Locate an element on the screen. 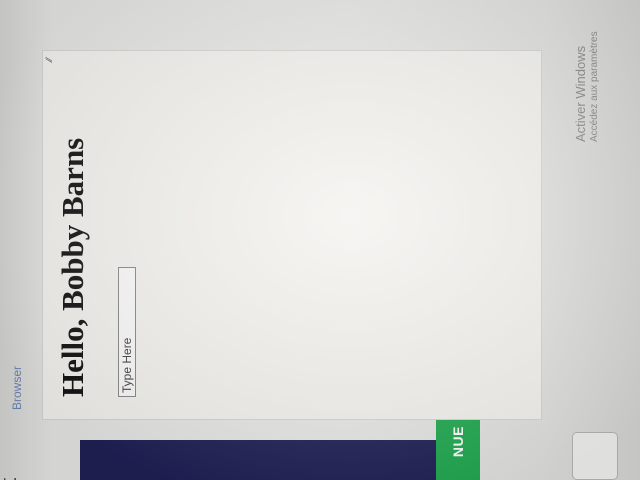  continue-button: NUE is located at coordinates (458, 450).